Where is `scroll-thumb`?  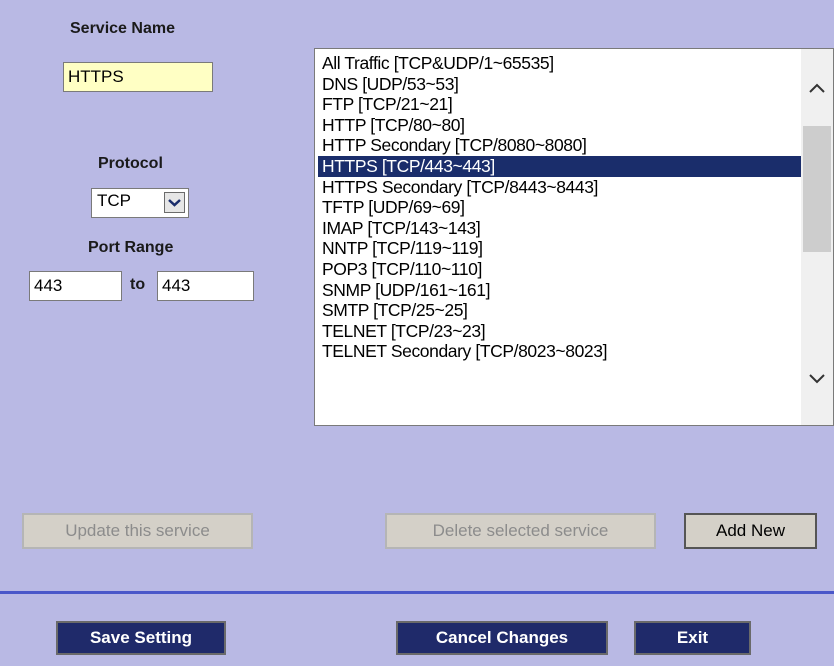 scroll-thumb is located at coordinates (817, 189).